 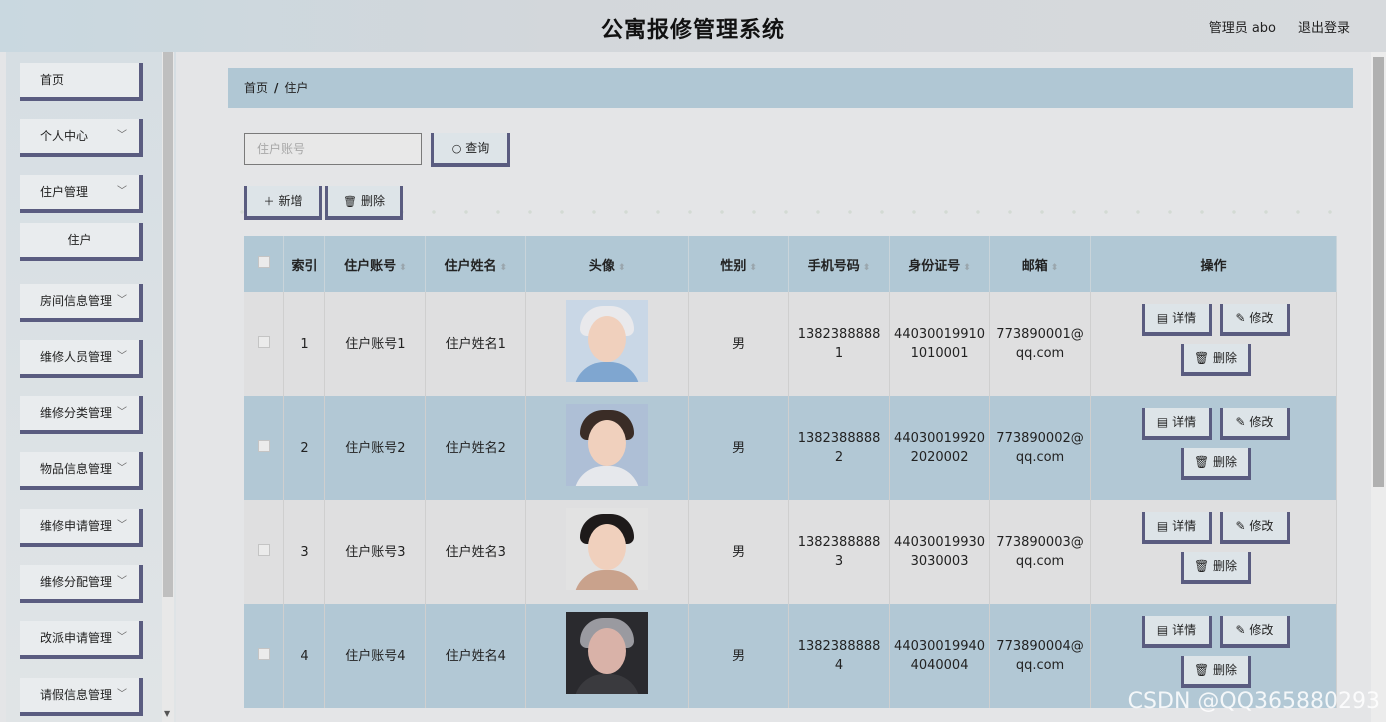 I want to click on cell-id-card: 44030019940 4040004, so click(x=940, y=656).